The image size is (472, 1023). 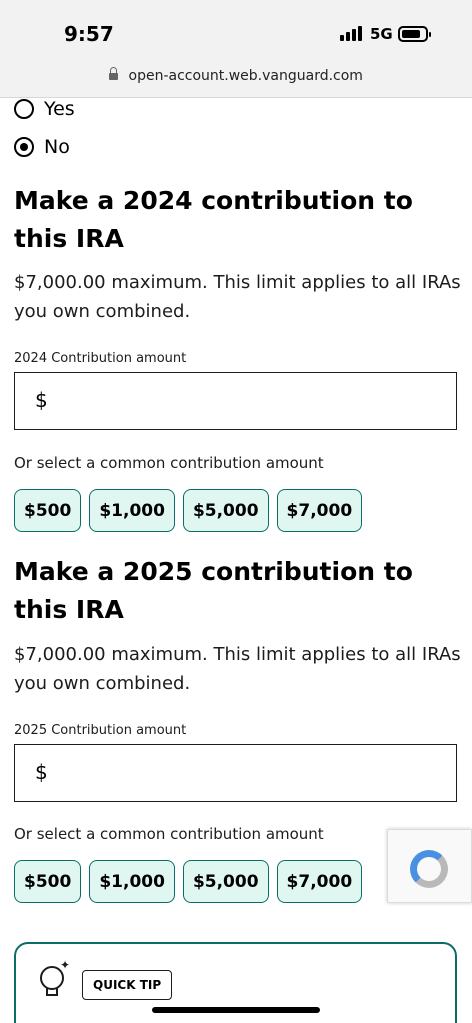 I want to click on status-bar: 9:57 5G, so click(x=236, y=30).